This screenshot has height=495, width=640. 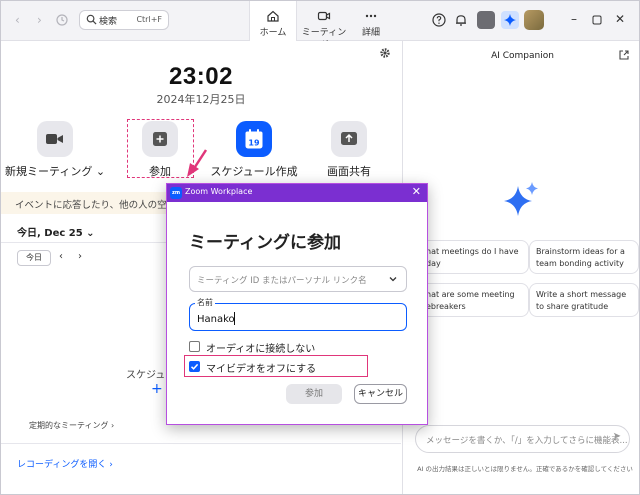 What do you see at coordinates (416, 191) in the screenshot?
I see `dialog-close-icon: ✕` at bounding box center [416, 191].